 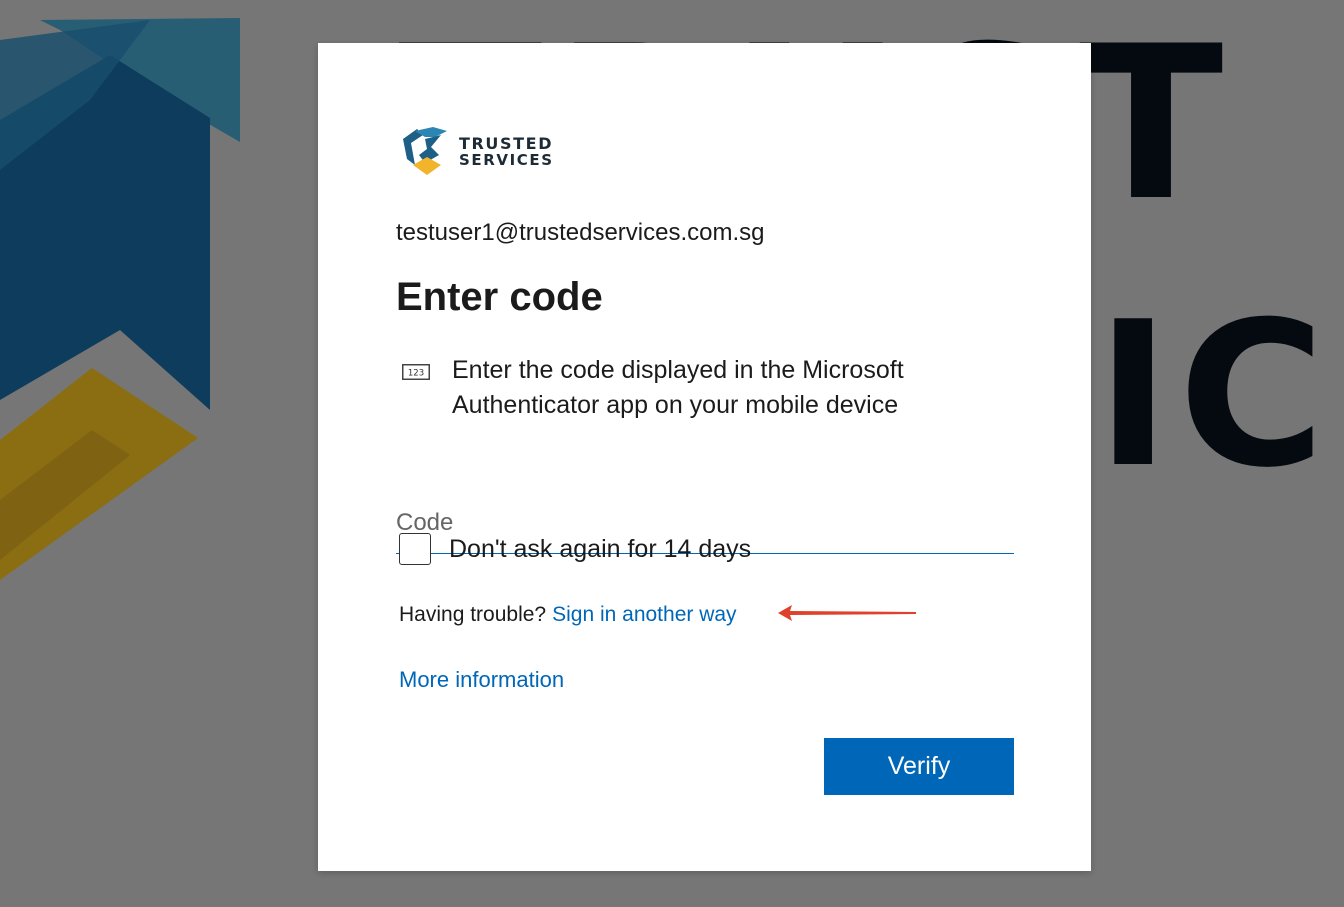 What do you see at coordinates (1220, 395) in the screenshot?
I see `background-large-text-bottom: ICE` at bounding box center [1220, 395].